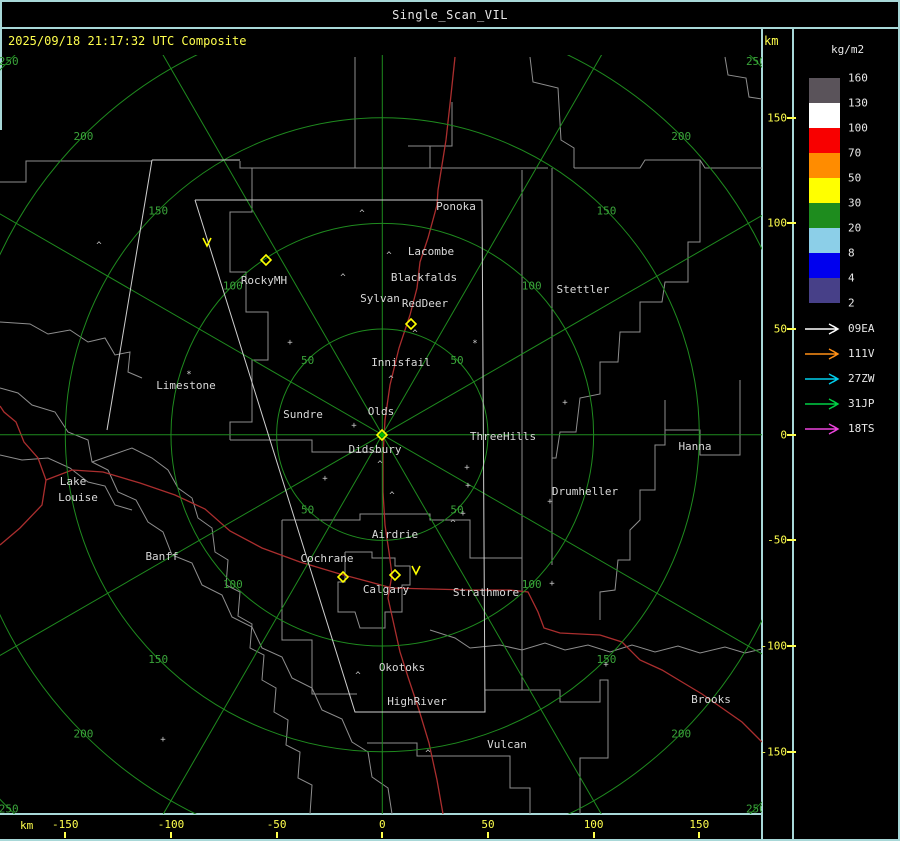  Describe the element at coordinates (783, 435) in the screenshot. I see `right-axis-tick-label: 0` at that location.